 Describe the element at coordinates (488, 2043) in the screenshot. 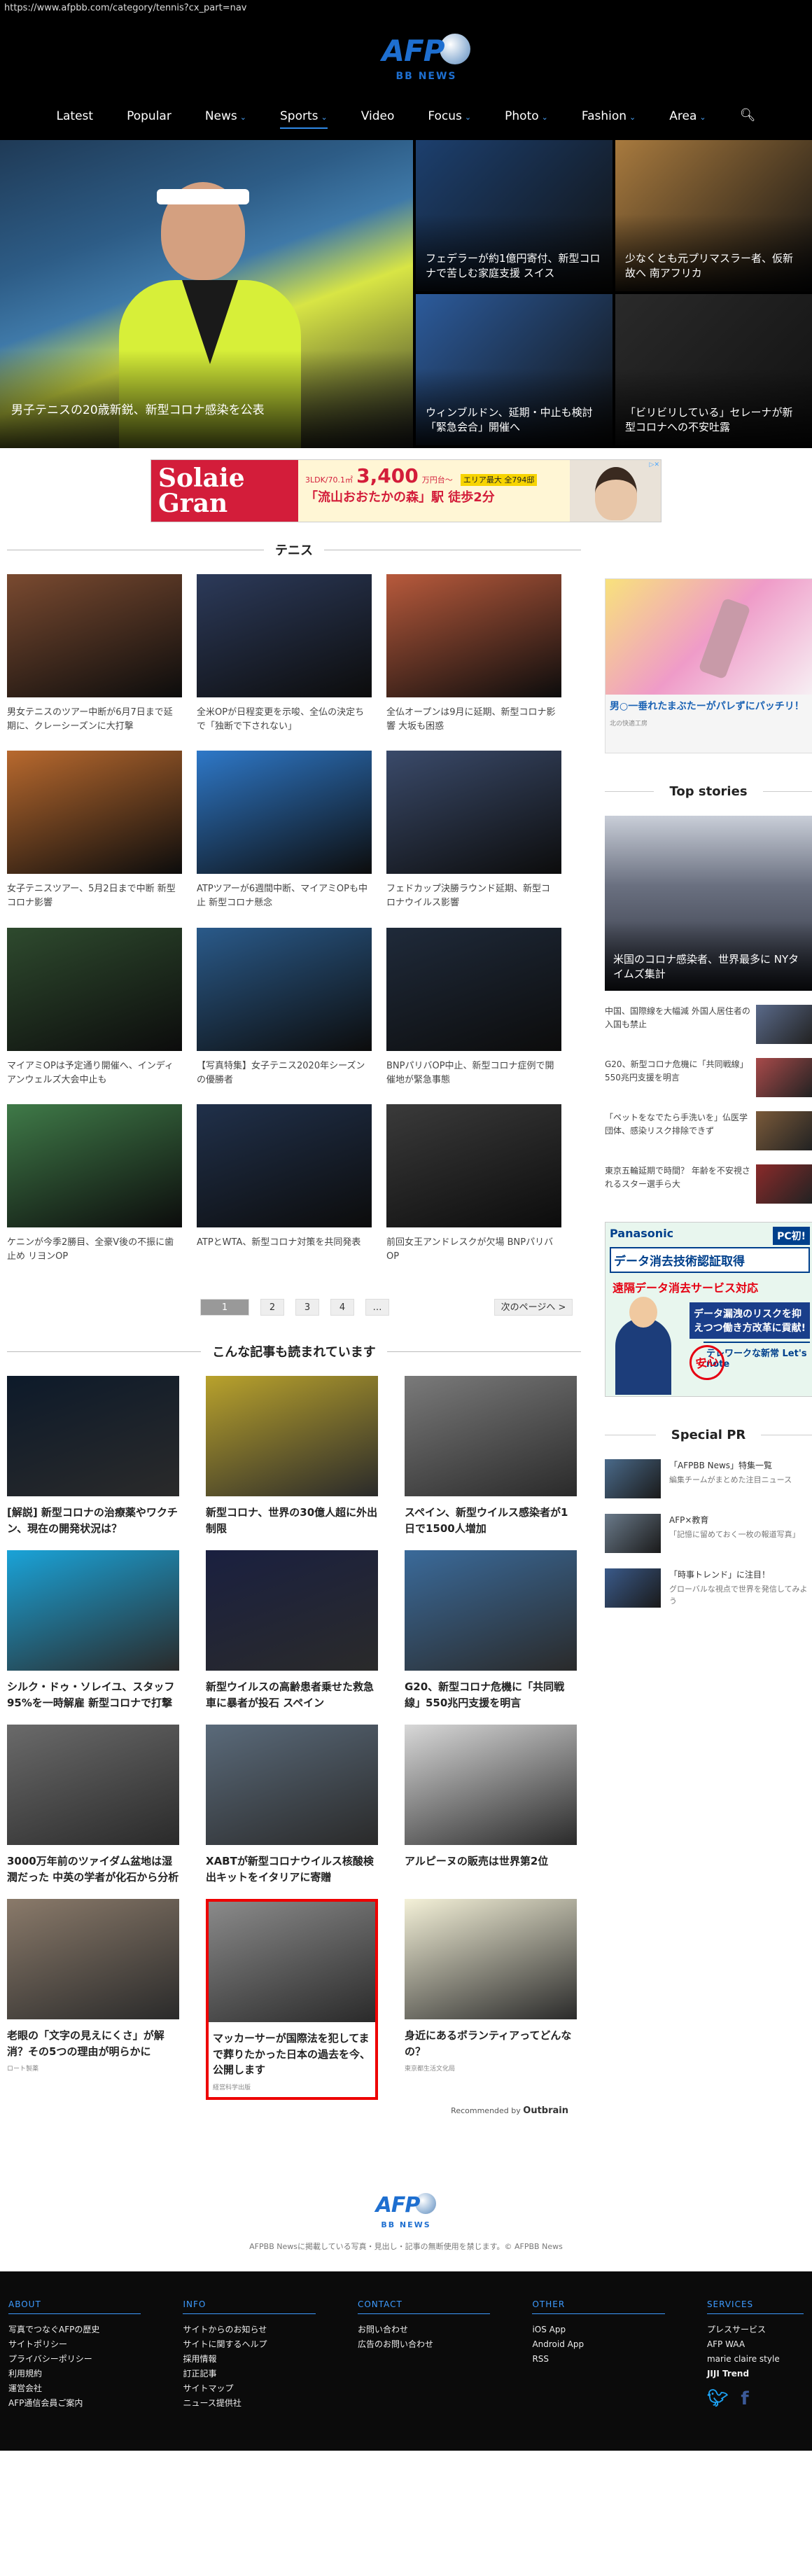

I see `recommended-title: 身近にあるボランティアってどんなの？` at that location.